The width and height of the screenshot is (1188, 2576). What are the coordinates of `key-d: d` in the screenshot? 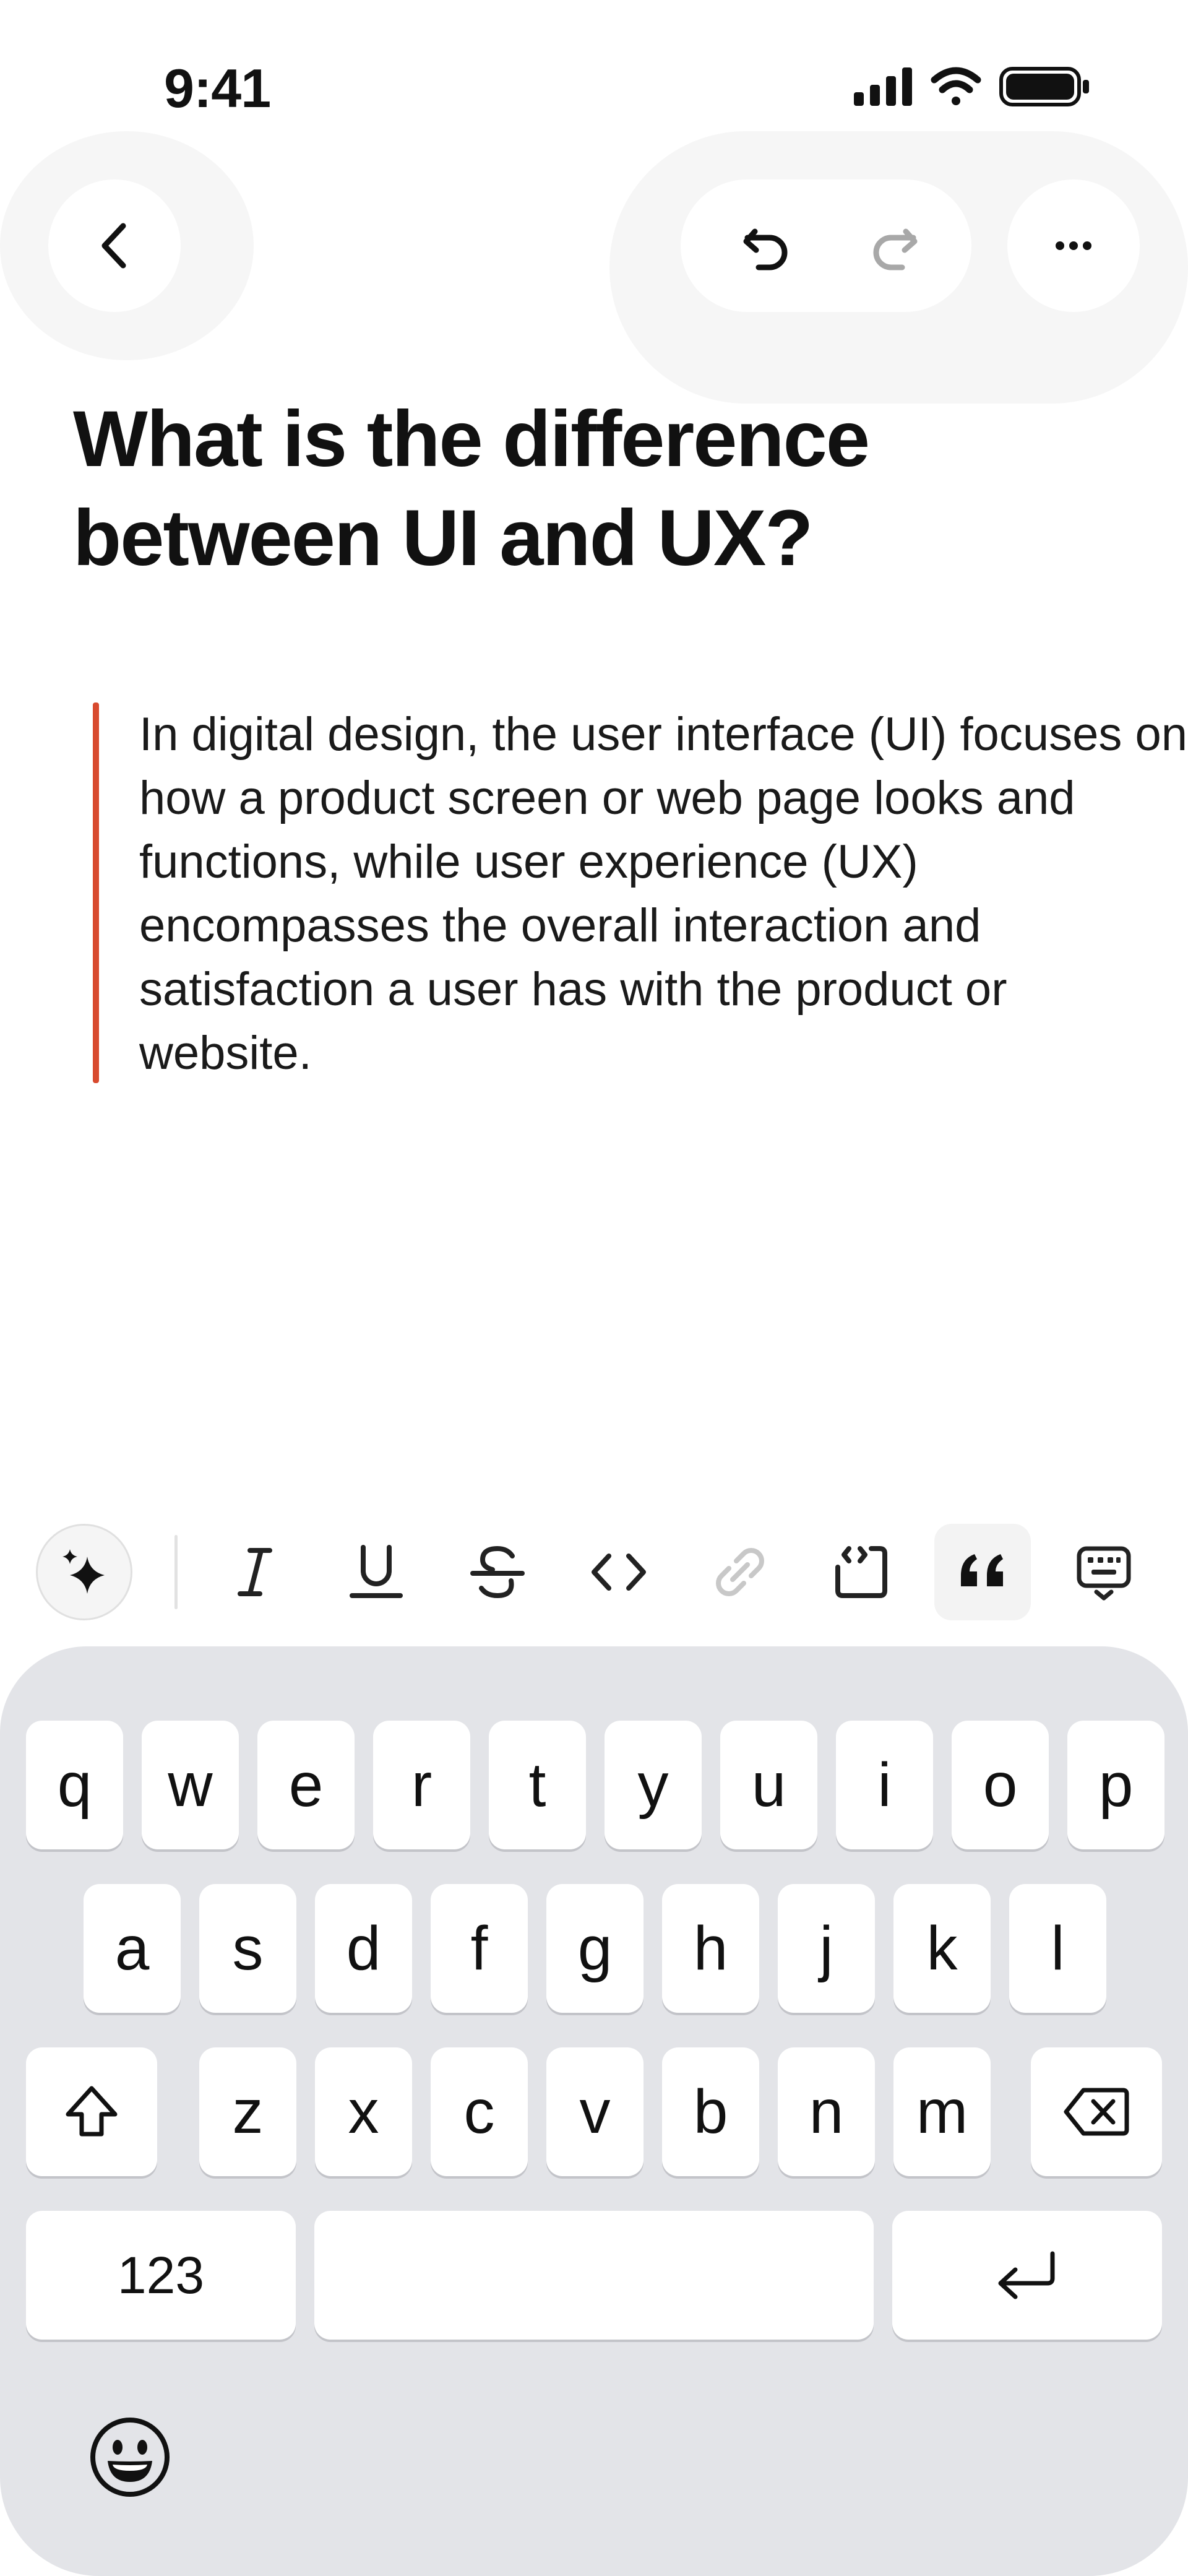 It's located at (363, 1948).